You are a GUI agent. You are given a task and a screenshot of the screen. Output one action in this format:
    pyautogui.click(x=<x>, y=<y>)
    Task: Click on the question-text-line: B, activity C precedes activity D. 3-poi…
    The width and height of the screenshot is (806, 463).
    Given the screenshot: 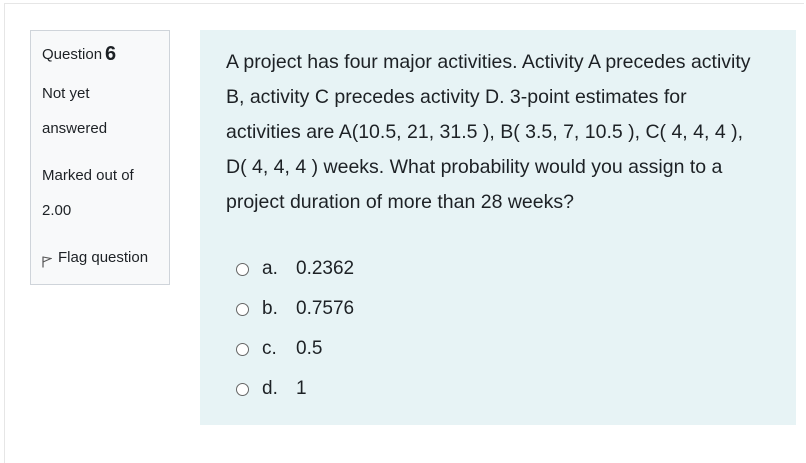 What is the action you would take?
    pyautogui.click(x=456, y=97)
    